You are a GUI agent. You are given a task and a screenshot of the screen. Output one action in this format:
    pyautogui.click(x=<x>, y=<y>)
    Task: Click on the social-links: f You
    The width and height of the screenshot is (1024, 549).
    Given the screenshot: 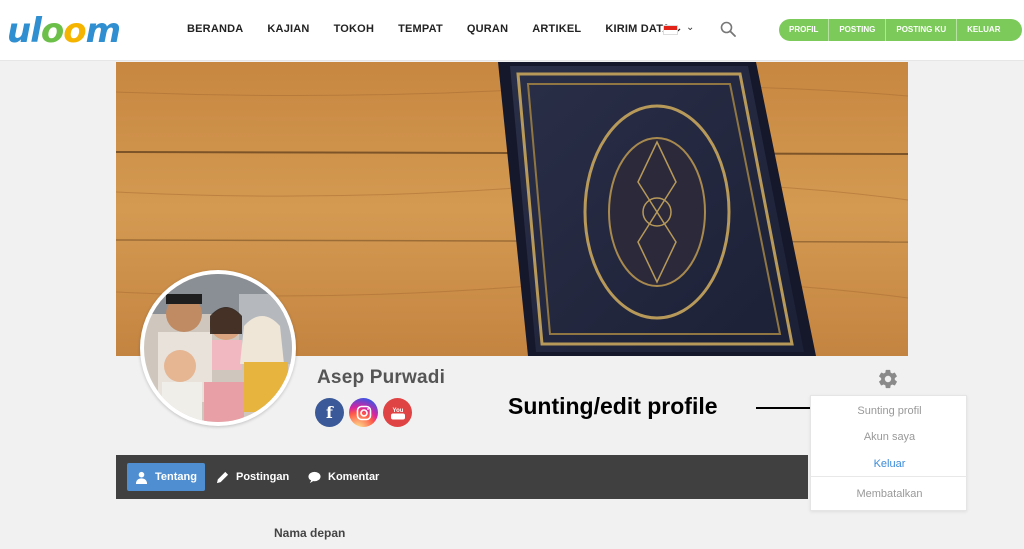 What is the action you would take?
    pyautogui.click(x=363, y=412)
    